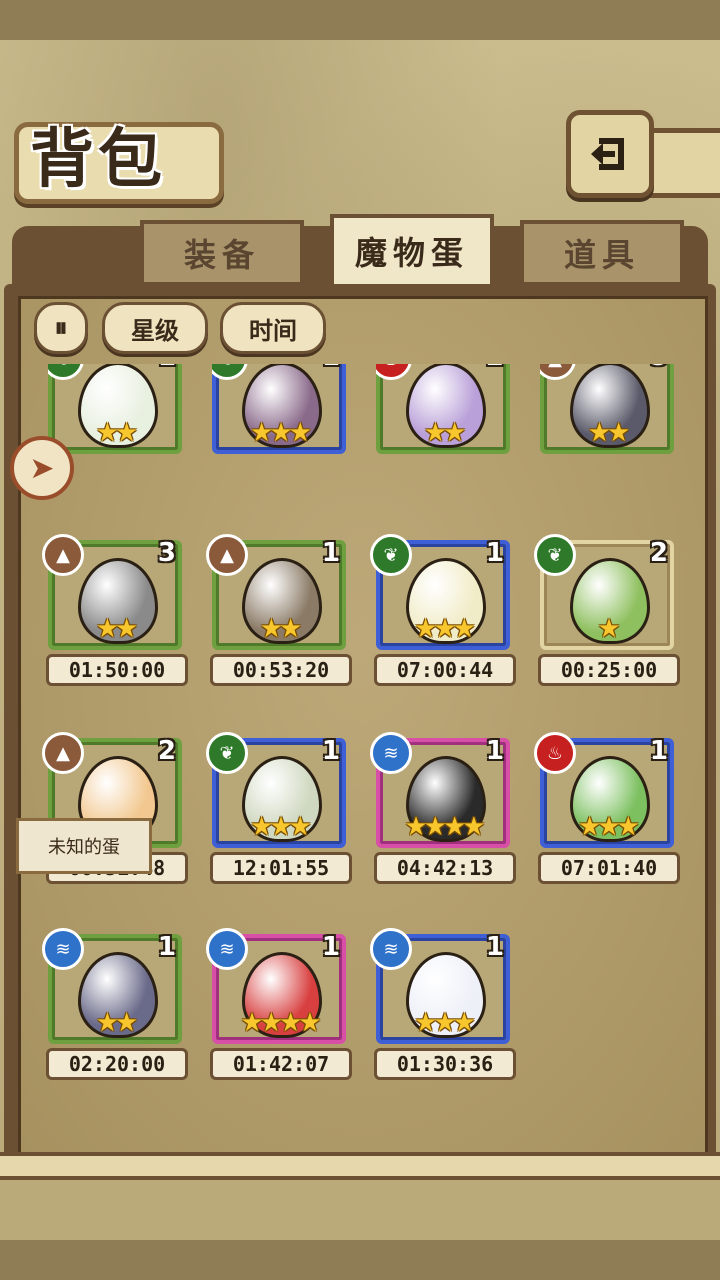 This screenshot has width=720, height=1280. I want to click on sort-toggle-icon: ⏸, so click(61, 327).